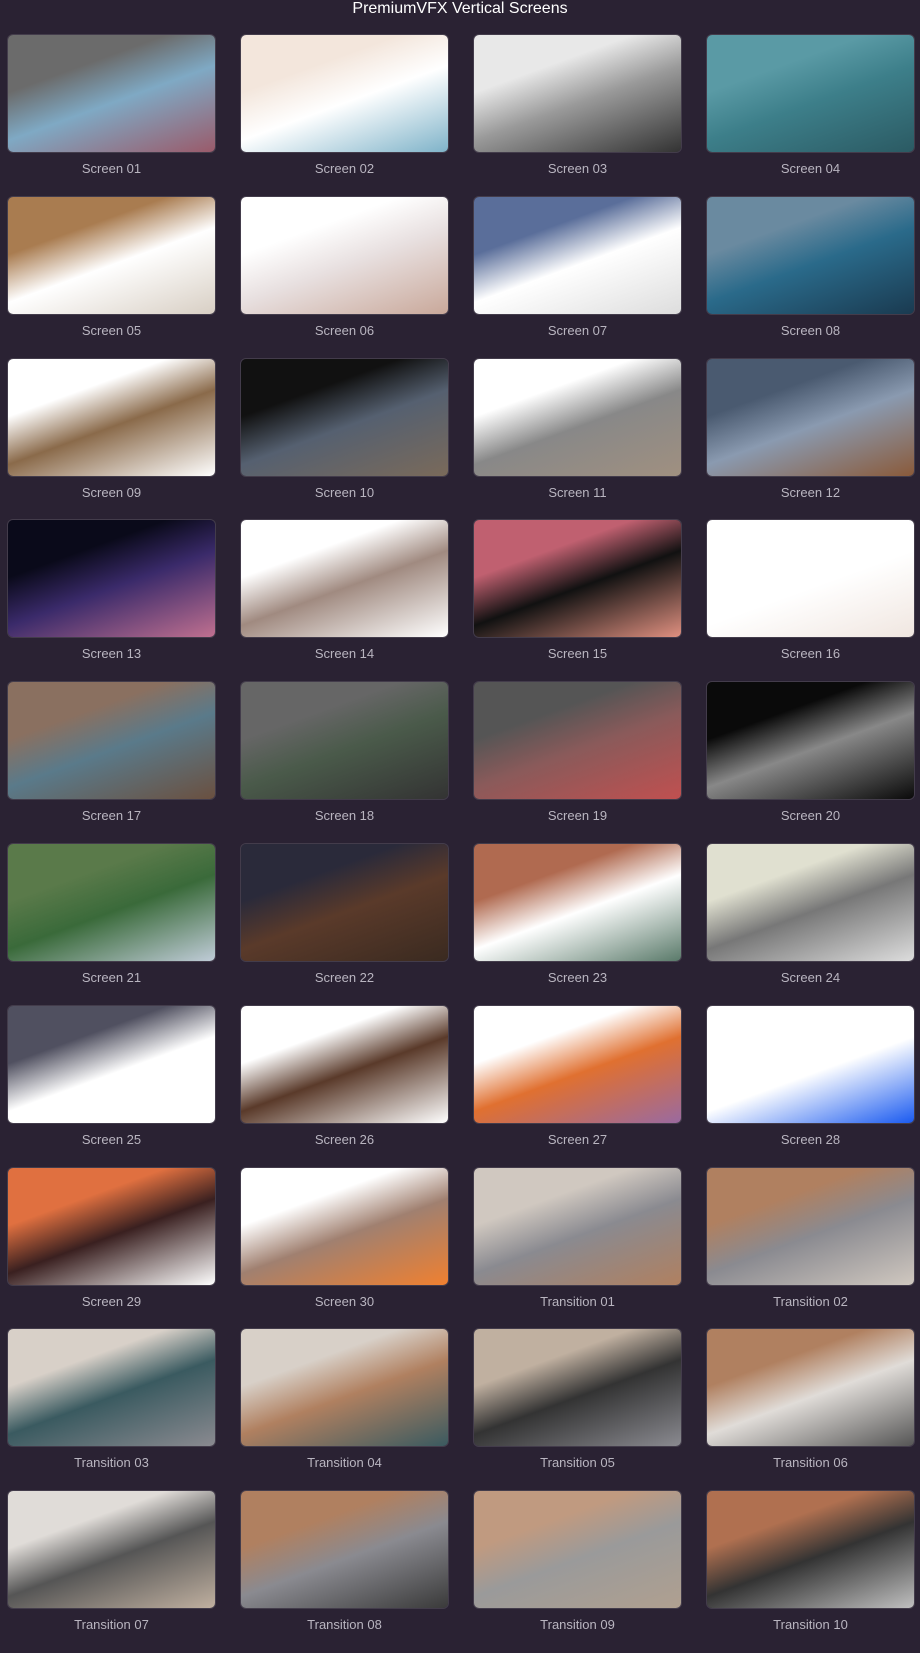  I want to click on thumbnail-label: Transition 04, so click(344, 1463).